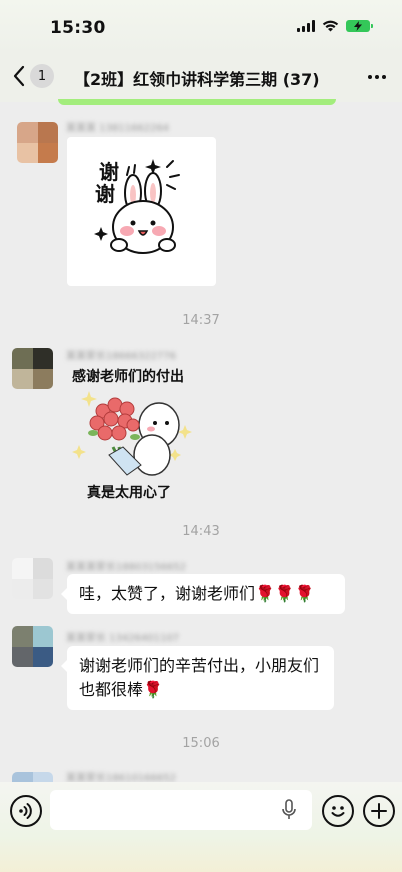  I want to click on more-functions-button, so click(379, 811).